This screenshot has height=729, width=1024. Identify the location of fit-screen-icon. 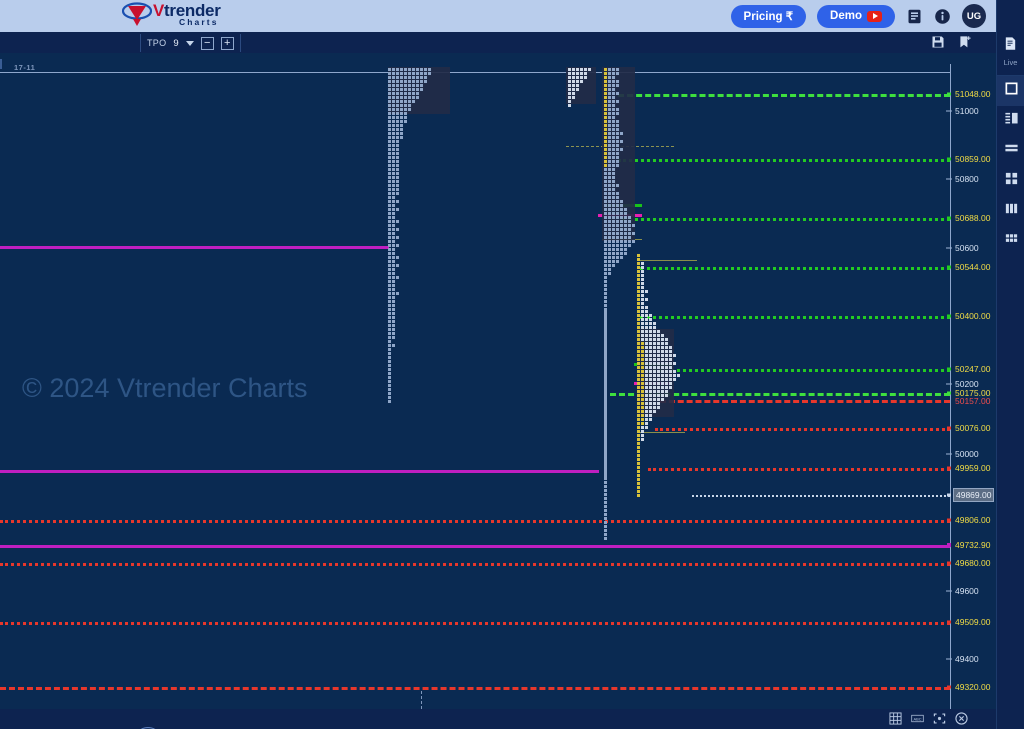
(939, 720).